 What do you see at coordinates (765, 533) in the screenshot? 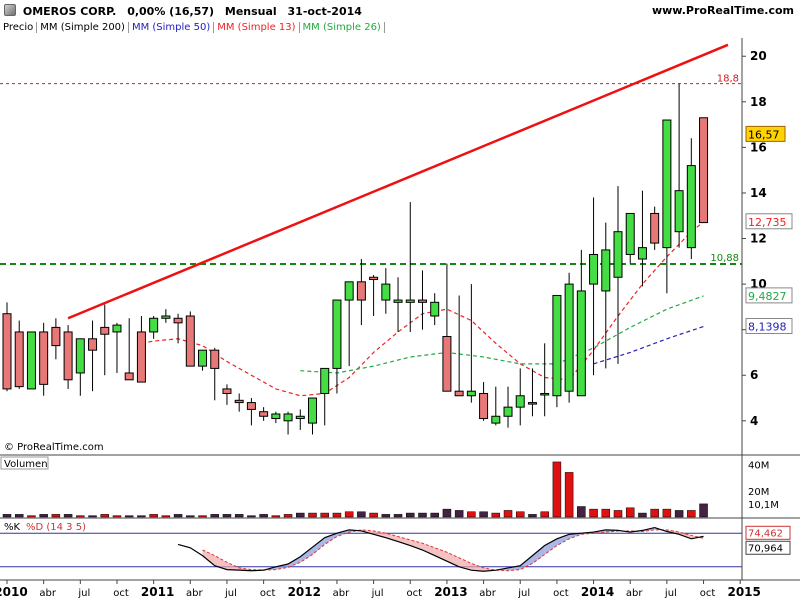
I see `stoch-tick-label: 74,462` at bounding box center [765, 533].